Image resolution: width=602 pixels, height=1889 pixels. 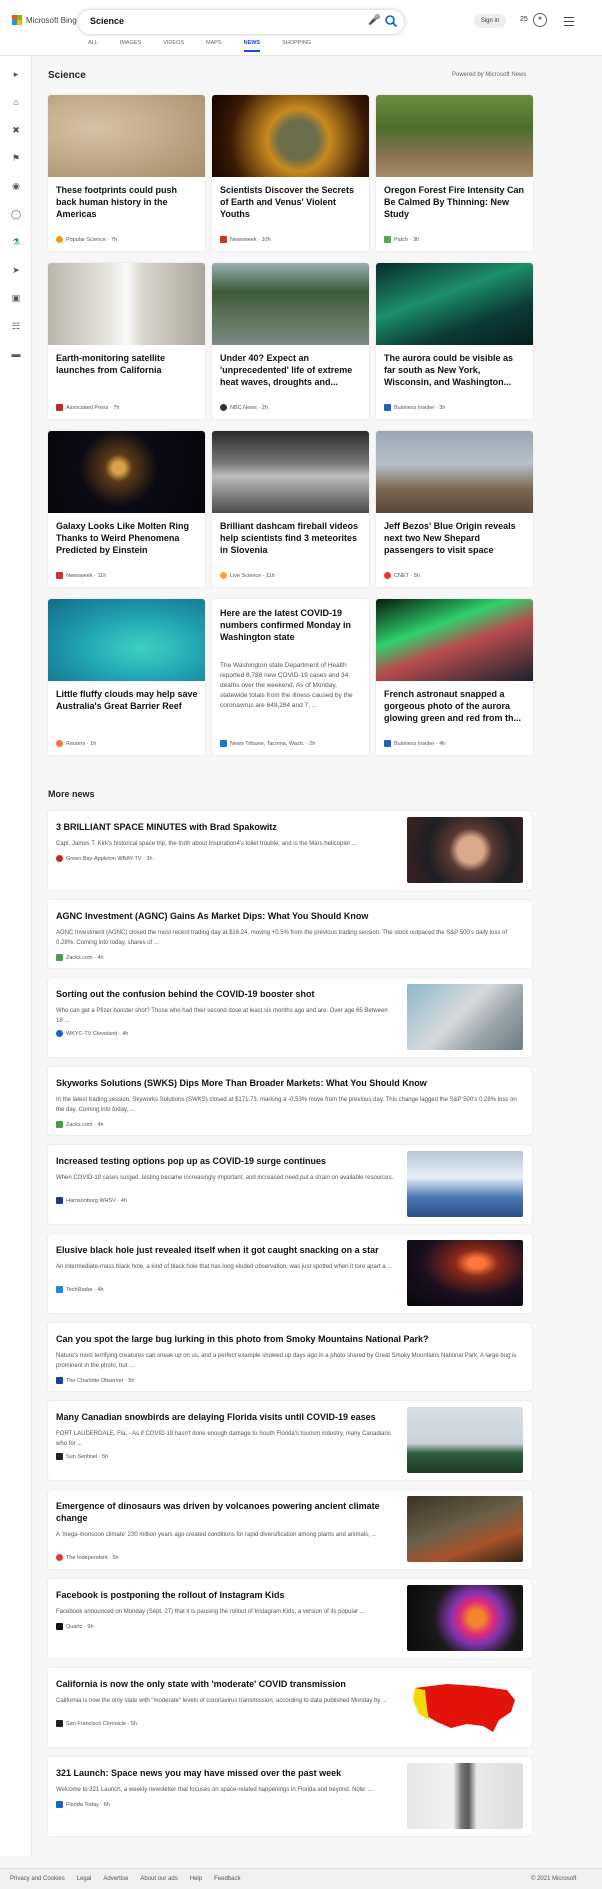 I want to click on brand-name: Microsoft Bing, so click(x=51, y=20).